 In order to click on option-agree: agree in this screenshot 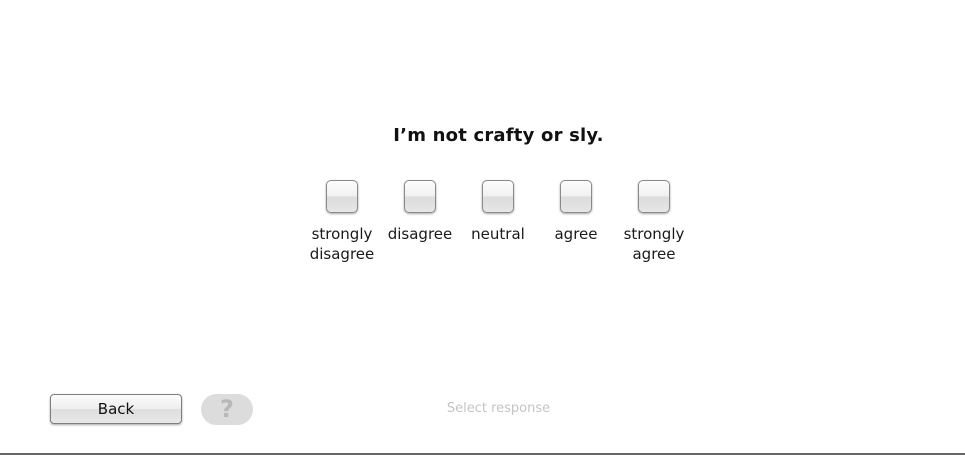, I will do `click(576, 212)`.